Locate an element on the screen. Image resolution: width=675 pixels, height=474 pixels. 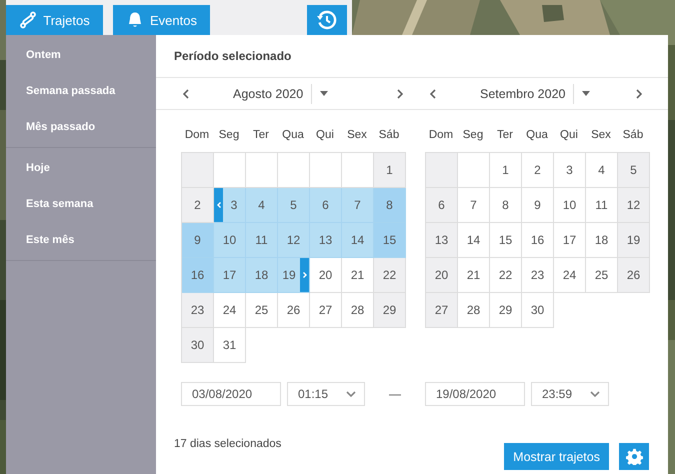
range-start-handle is located at coordinates (218, 205).